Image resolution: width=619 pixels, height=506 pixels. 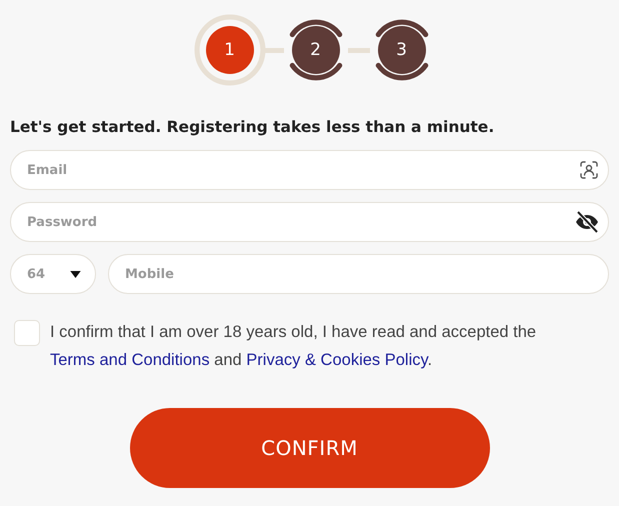 What do you see at coordinates (27, 333) in the screenshot?
I see `consent-checkbox` at bounding box center [27, 333].